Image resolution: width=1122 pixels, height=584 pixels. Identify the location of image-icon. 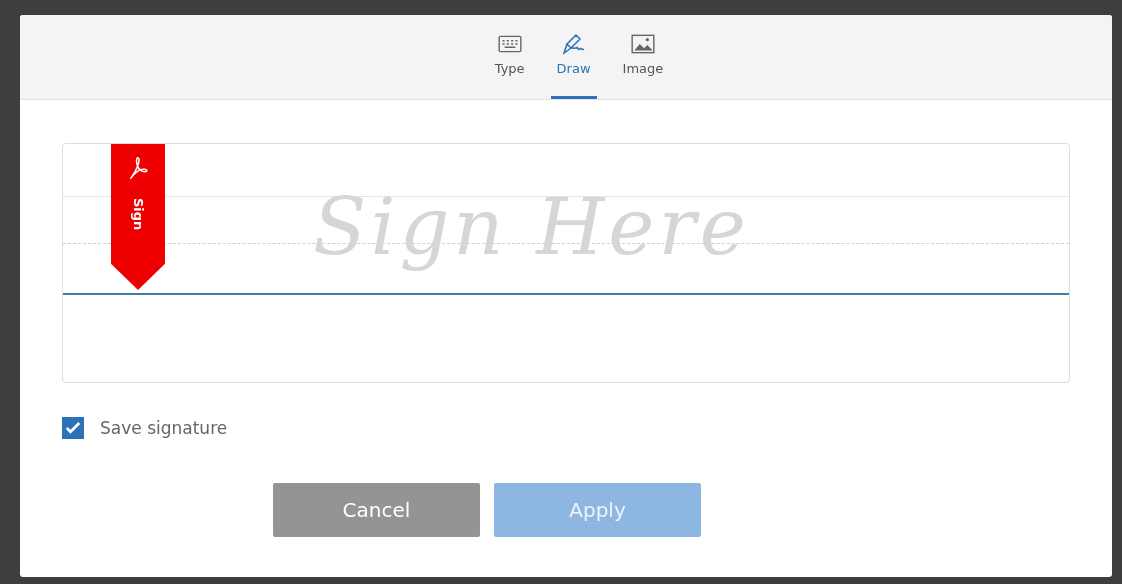
(642, 44).